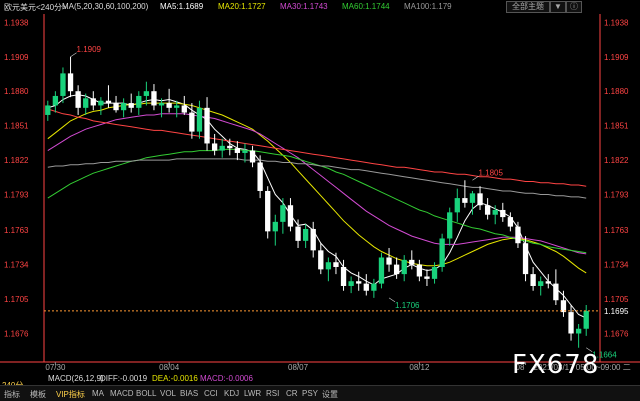  What do you see at coordinates (231, 393) in the screenshot?
I see `tab-kdj: KDJ` at bounding box center [231, 393].